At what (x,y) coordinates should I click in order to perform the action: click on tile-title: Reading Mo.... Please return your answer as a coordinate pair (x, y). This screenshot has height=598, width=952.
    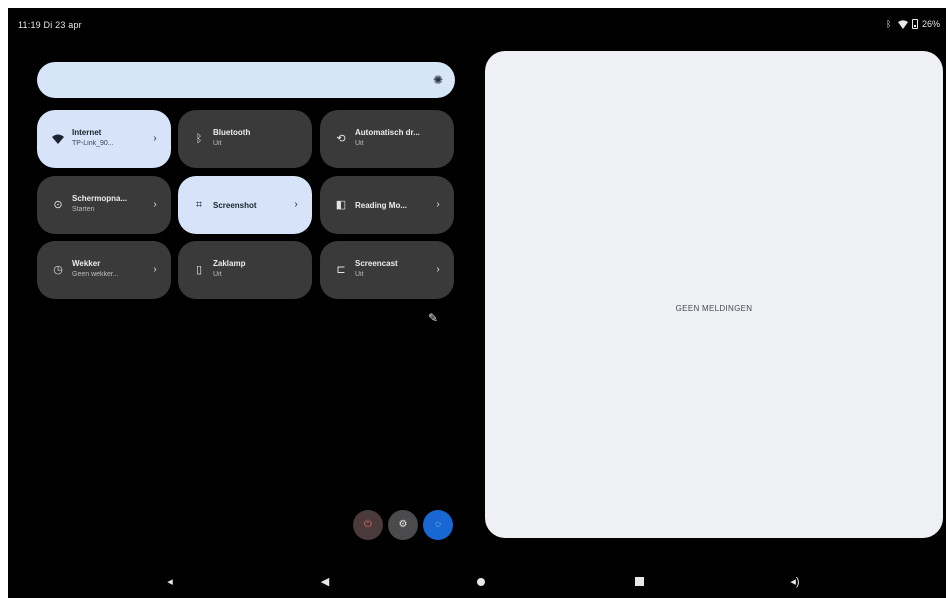
    Looking at the image, I should click on (381, 205).